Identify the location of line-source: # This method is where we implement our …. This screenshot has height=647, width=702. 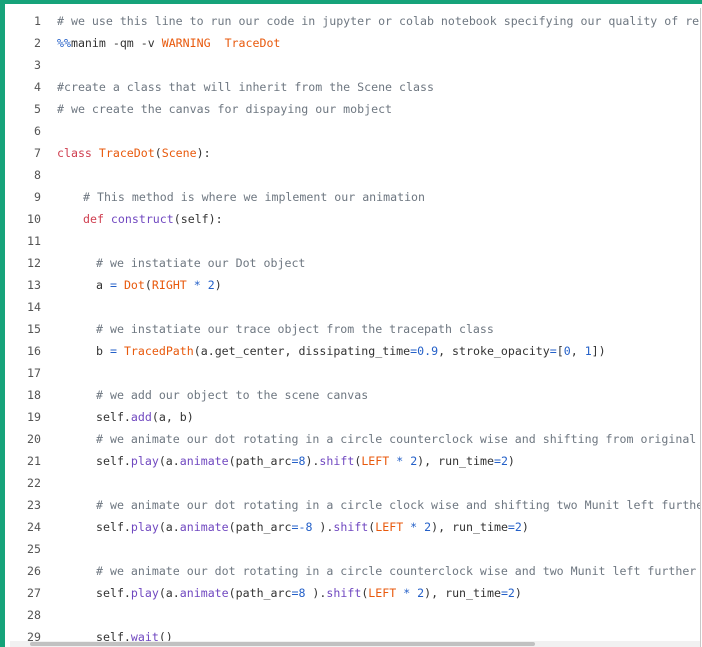
(254, 197).